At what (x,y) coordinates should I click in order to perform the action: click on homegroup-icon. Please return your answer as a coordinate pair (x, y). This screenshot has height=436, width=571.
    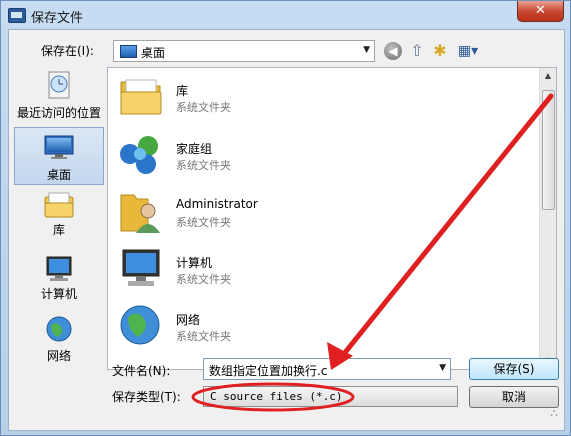
    Looking at the image, I should click on (139, 155).